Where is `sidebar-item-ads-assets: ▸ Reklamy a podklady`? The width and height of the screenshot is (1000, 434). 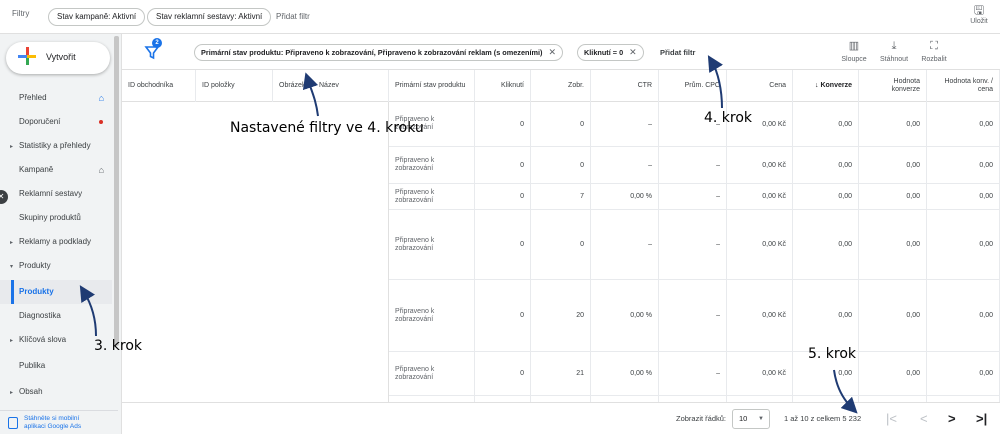 sidebar-item-ads-assets: ▸ Reklamy a podklady is located at coordinates (56, 242).